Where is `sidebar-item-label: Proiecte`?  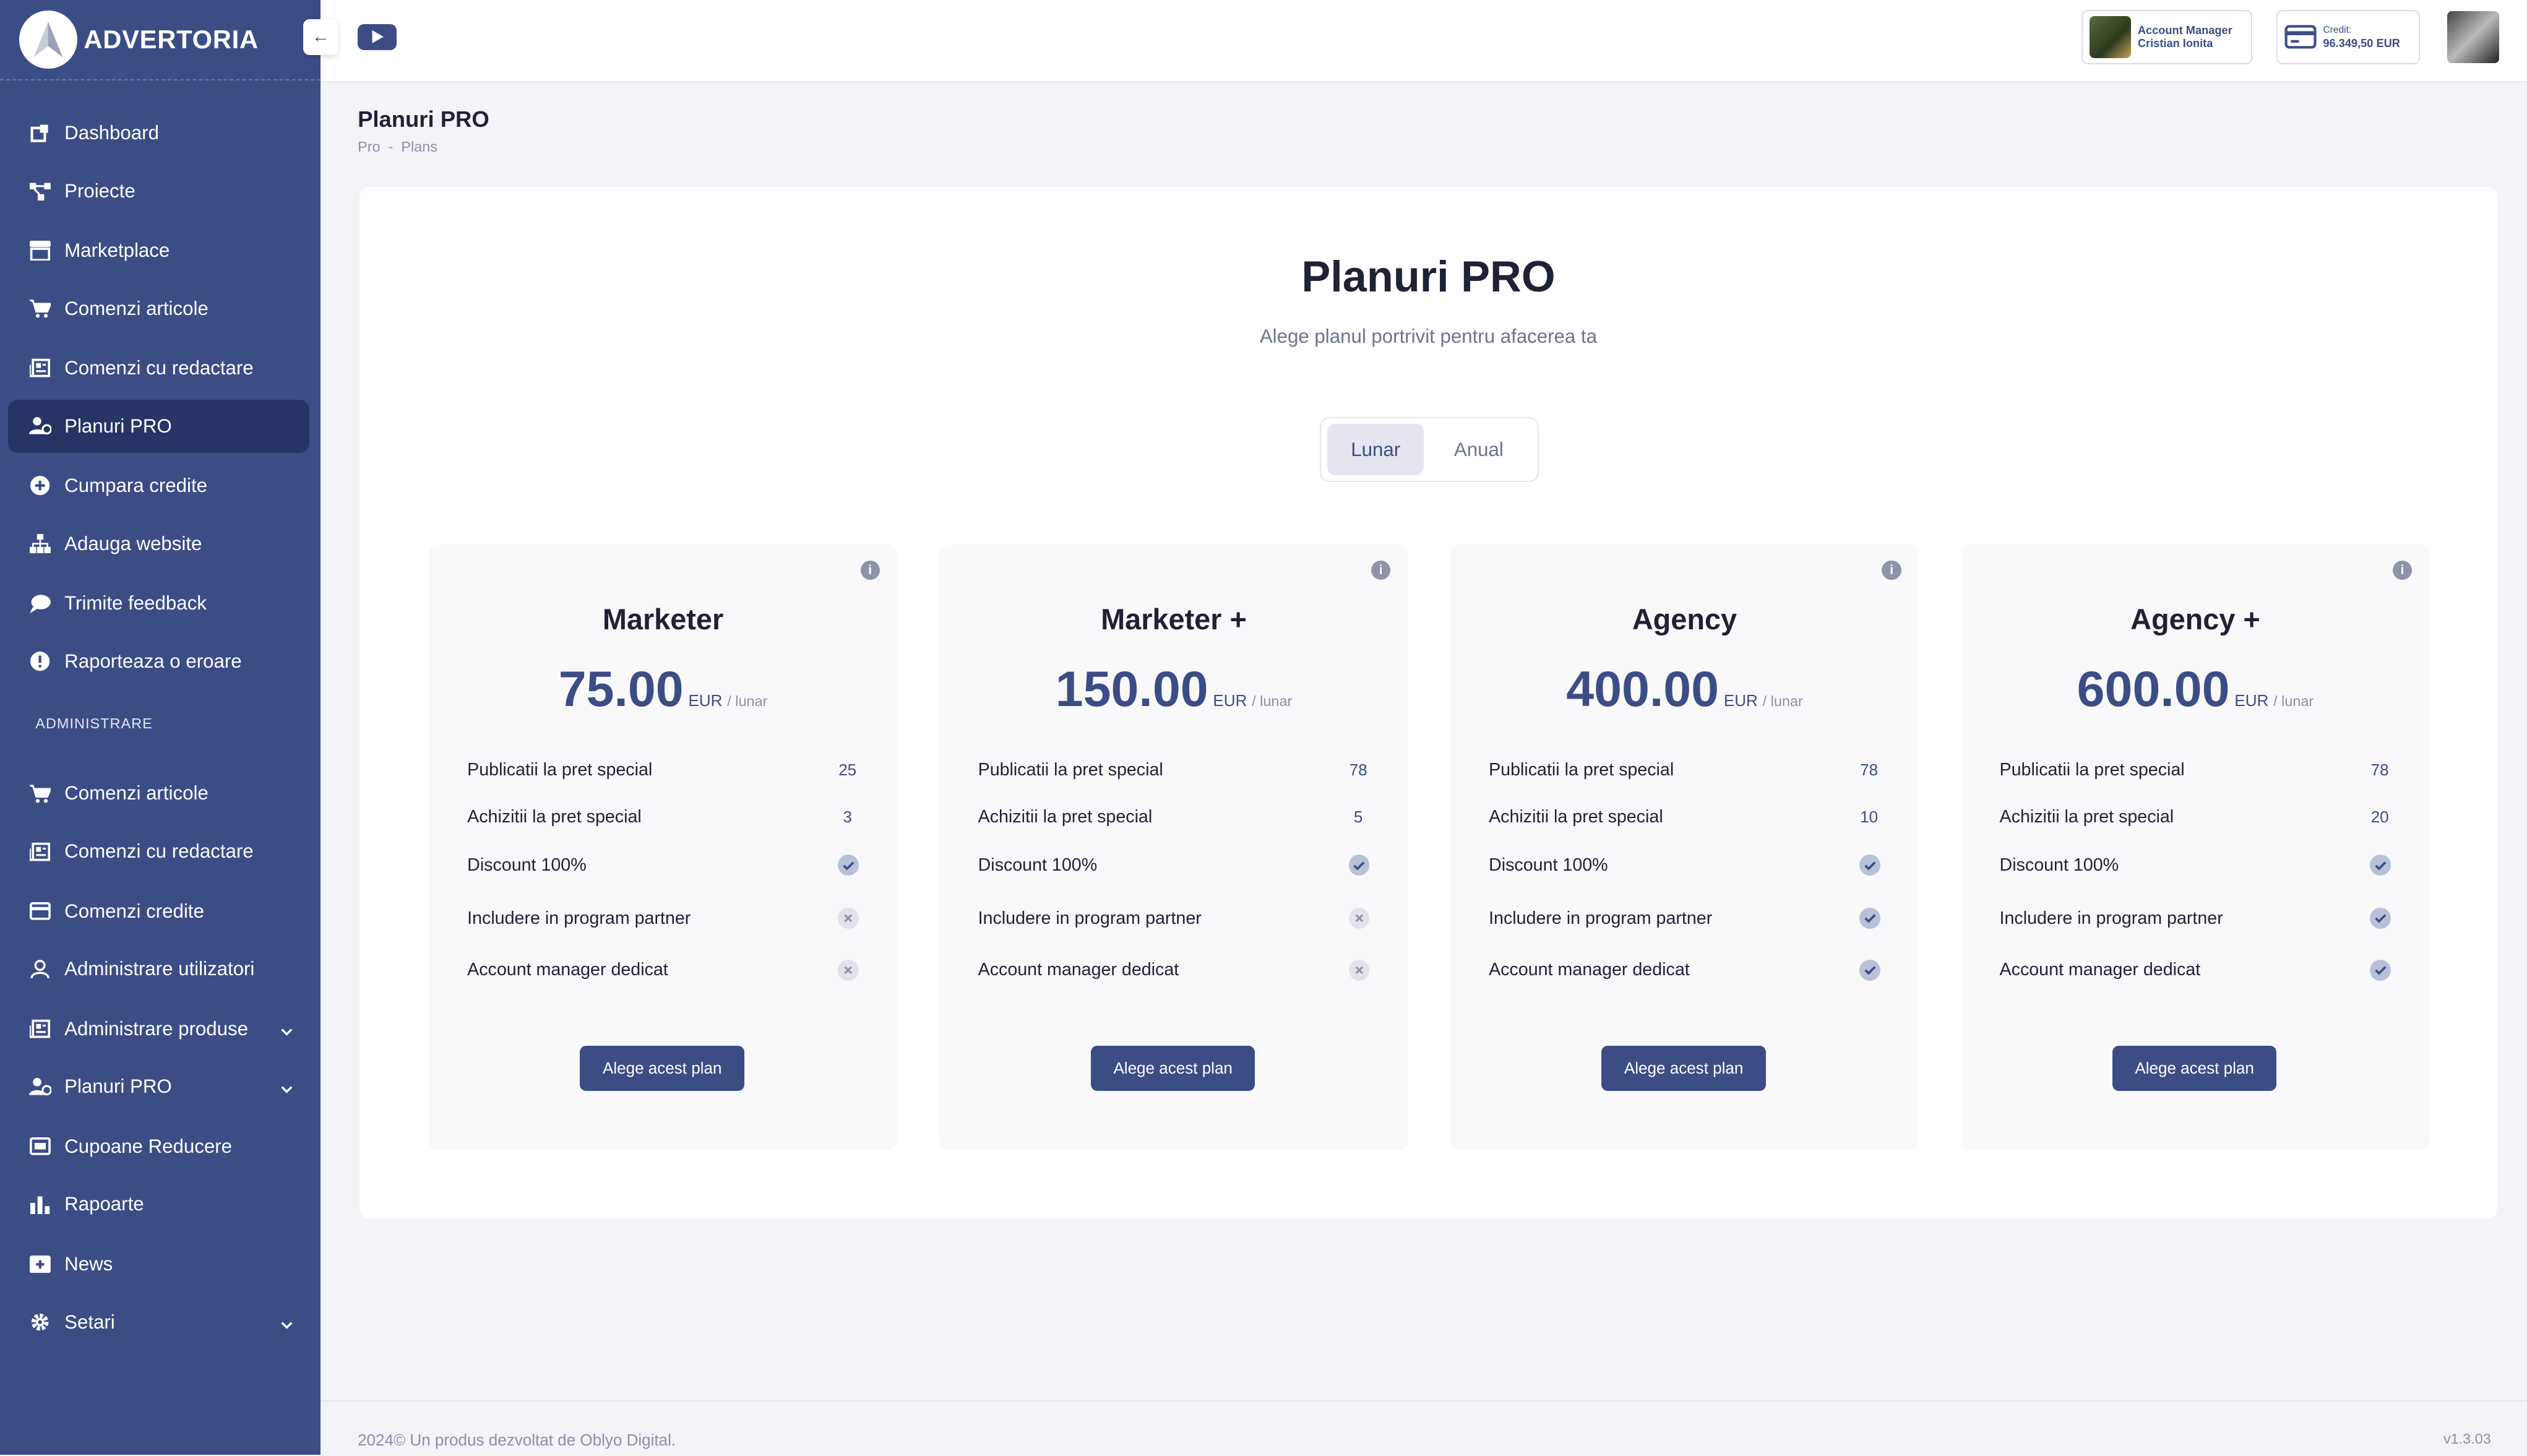
sidebar-item-label: Proiecte is located at coordinates (100, 190).